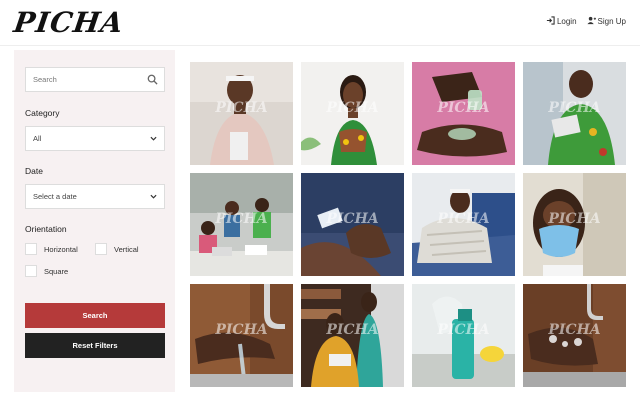 Image resolution: width=640 pixels, height=400 pixels. I want to click on picha-logo: PICHA, so click(69, 22).